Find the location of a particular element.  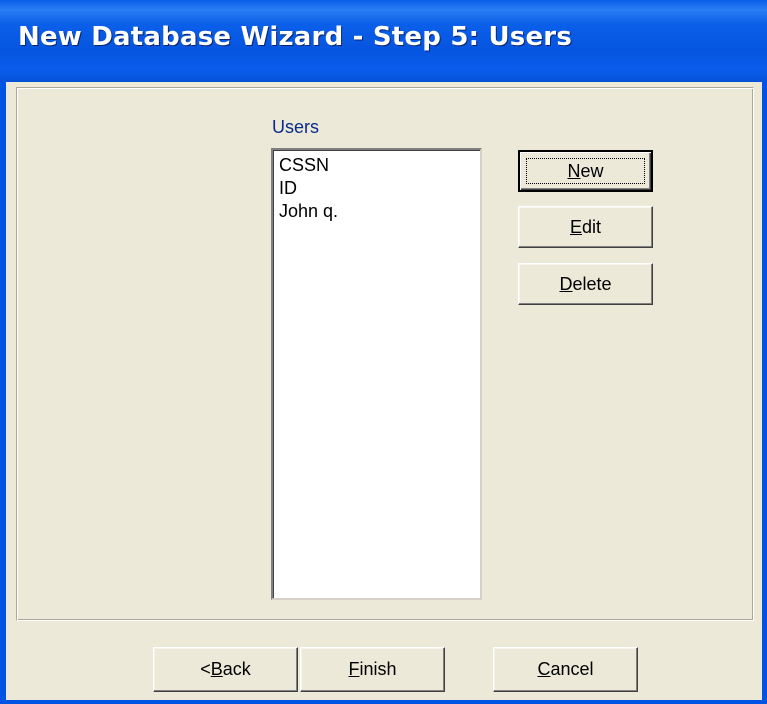

list-item: CSSN is located at coordinates (379, 165).